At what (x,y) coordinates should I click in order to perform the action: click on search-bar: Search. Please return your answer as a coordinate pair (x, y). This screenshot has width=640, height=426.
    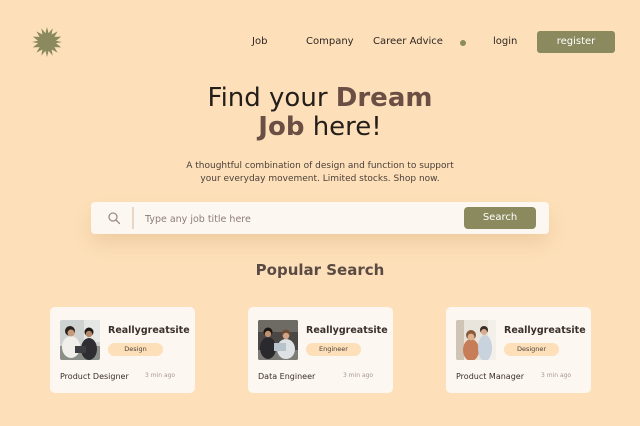
    Looking at the image, I should click on (320, 218).